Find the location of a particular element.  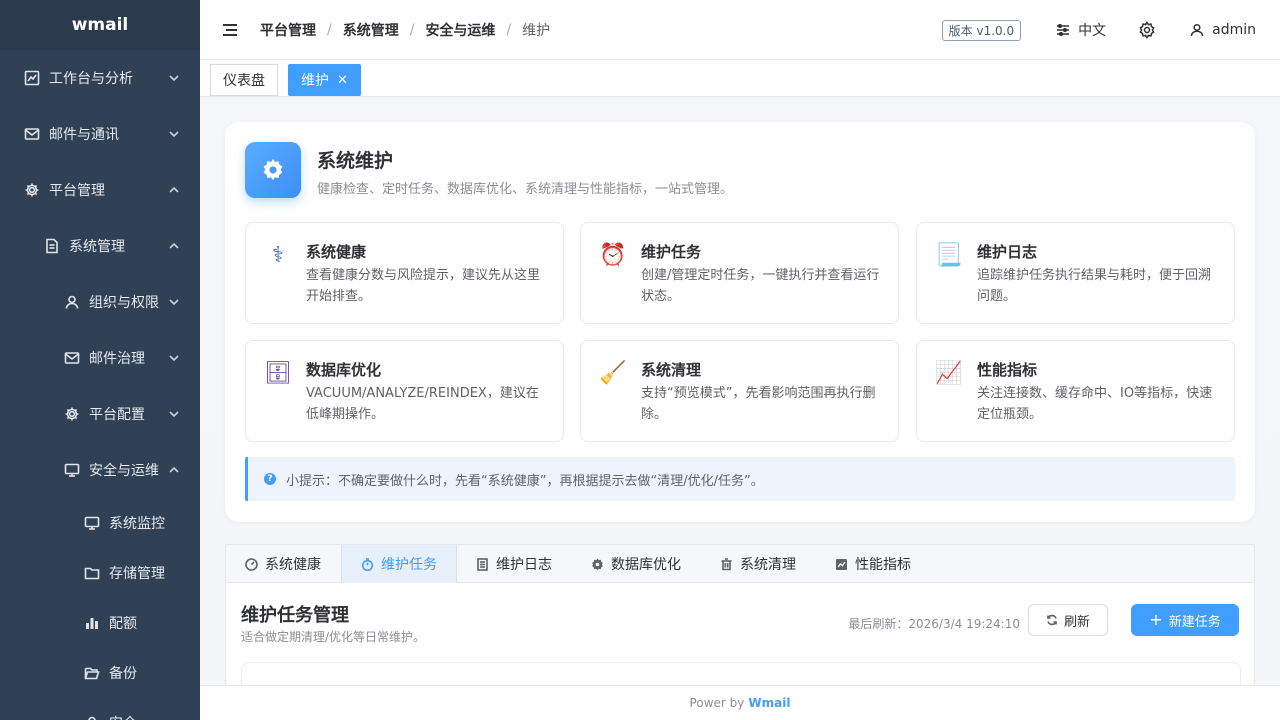

gauge-icon is located at coordinates (251, 564).